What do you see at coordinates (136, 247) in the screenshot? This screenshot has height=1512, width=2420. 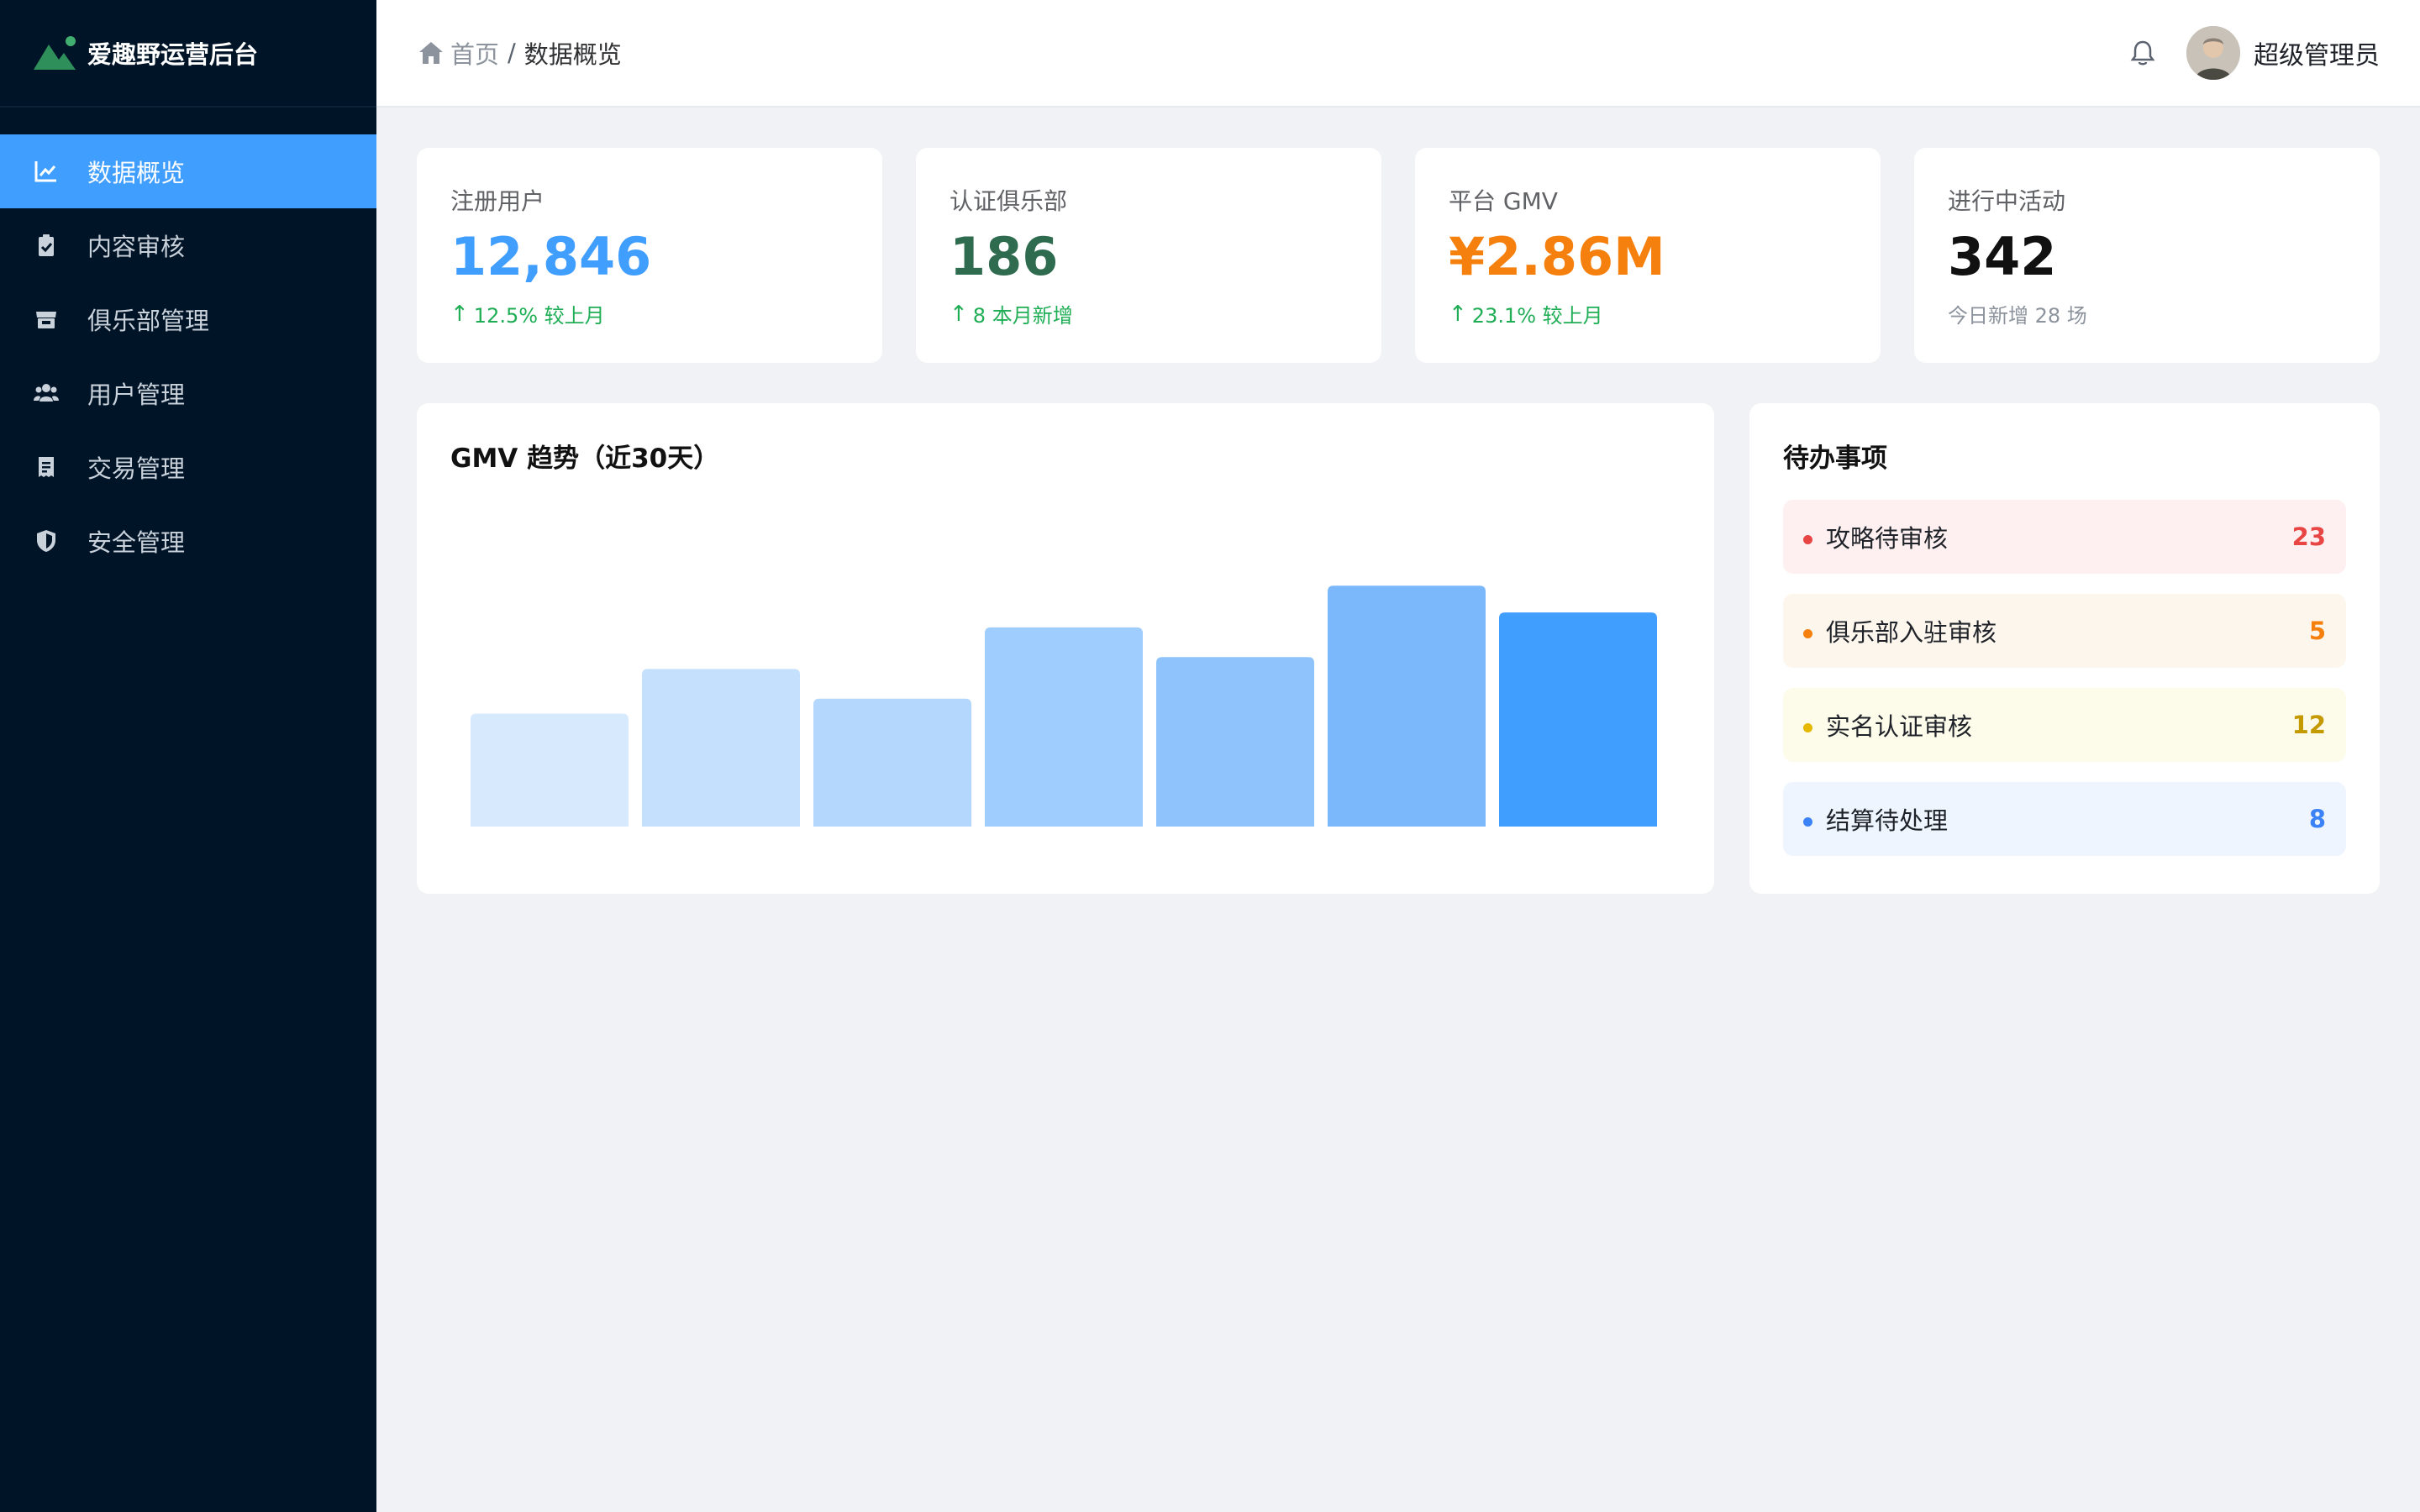 I see `sidebar-item-label: 内容审核` at bounding box center [136, 247].